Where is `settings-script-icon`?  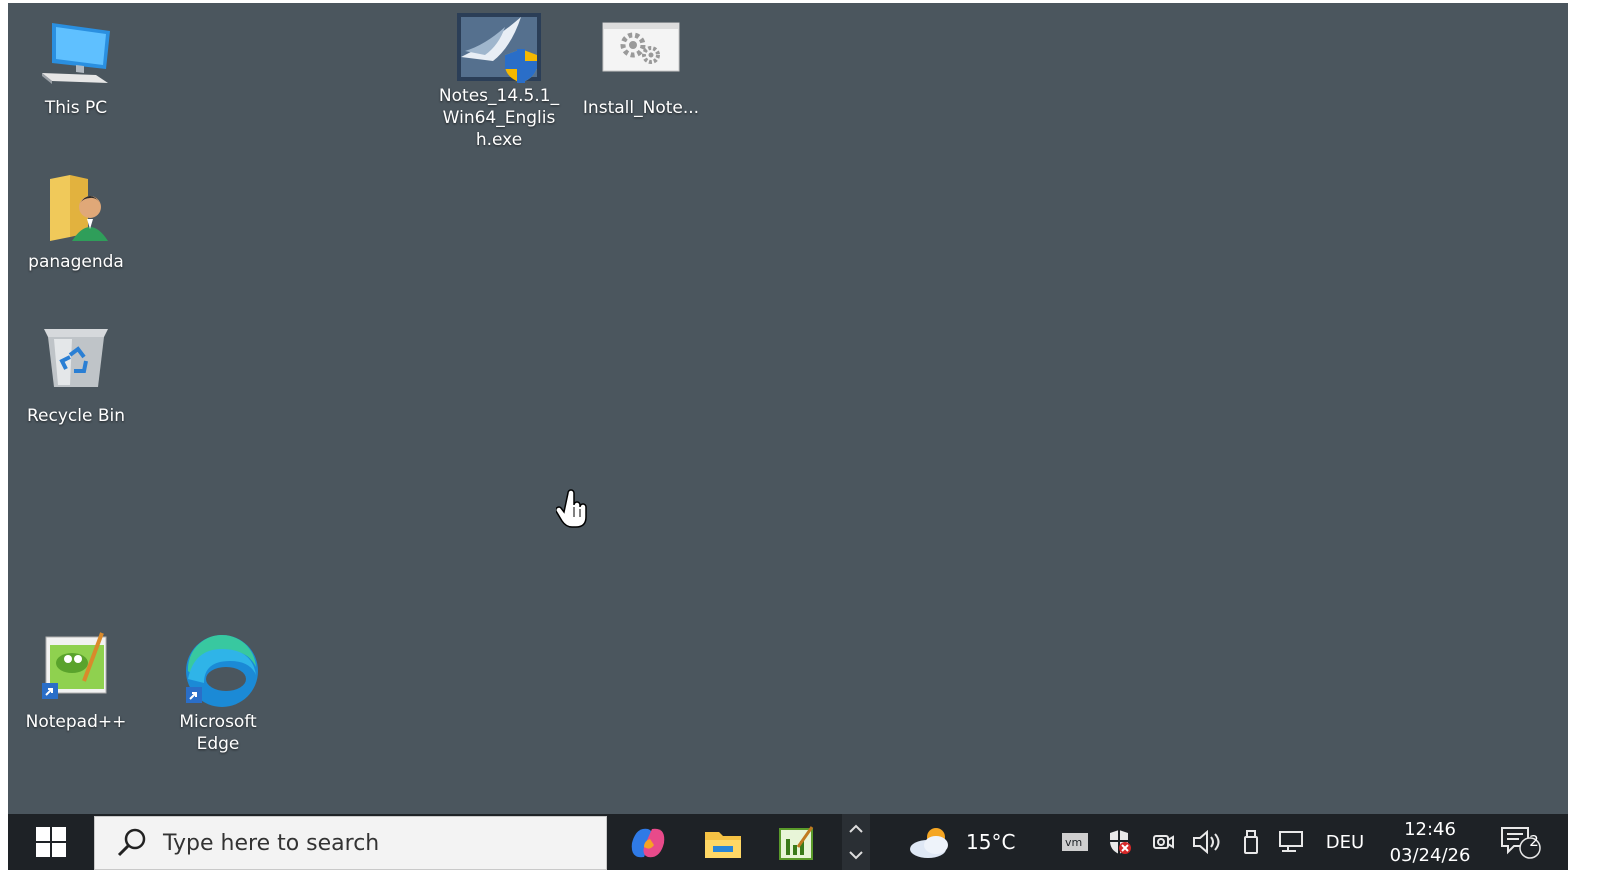 settings-script-icon is located at coordinates (641, 56).